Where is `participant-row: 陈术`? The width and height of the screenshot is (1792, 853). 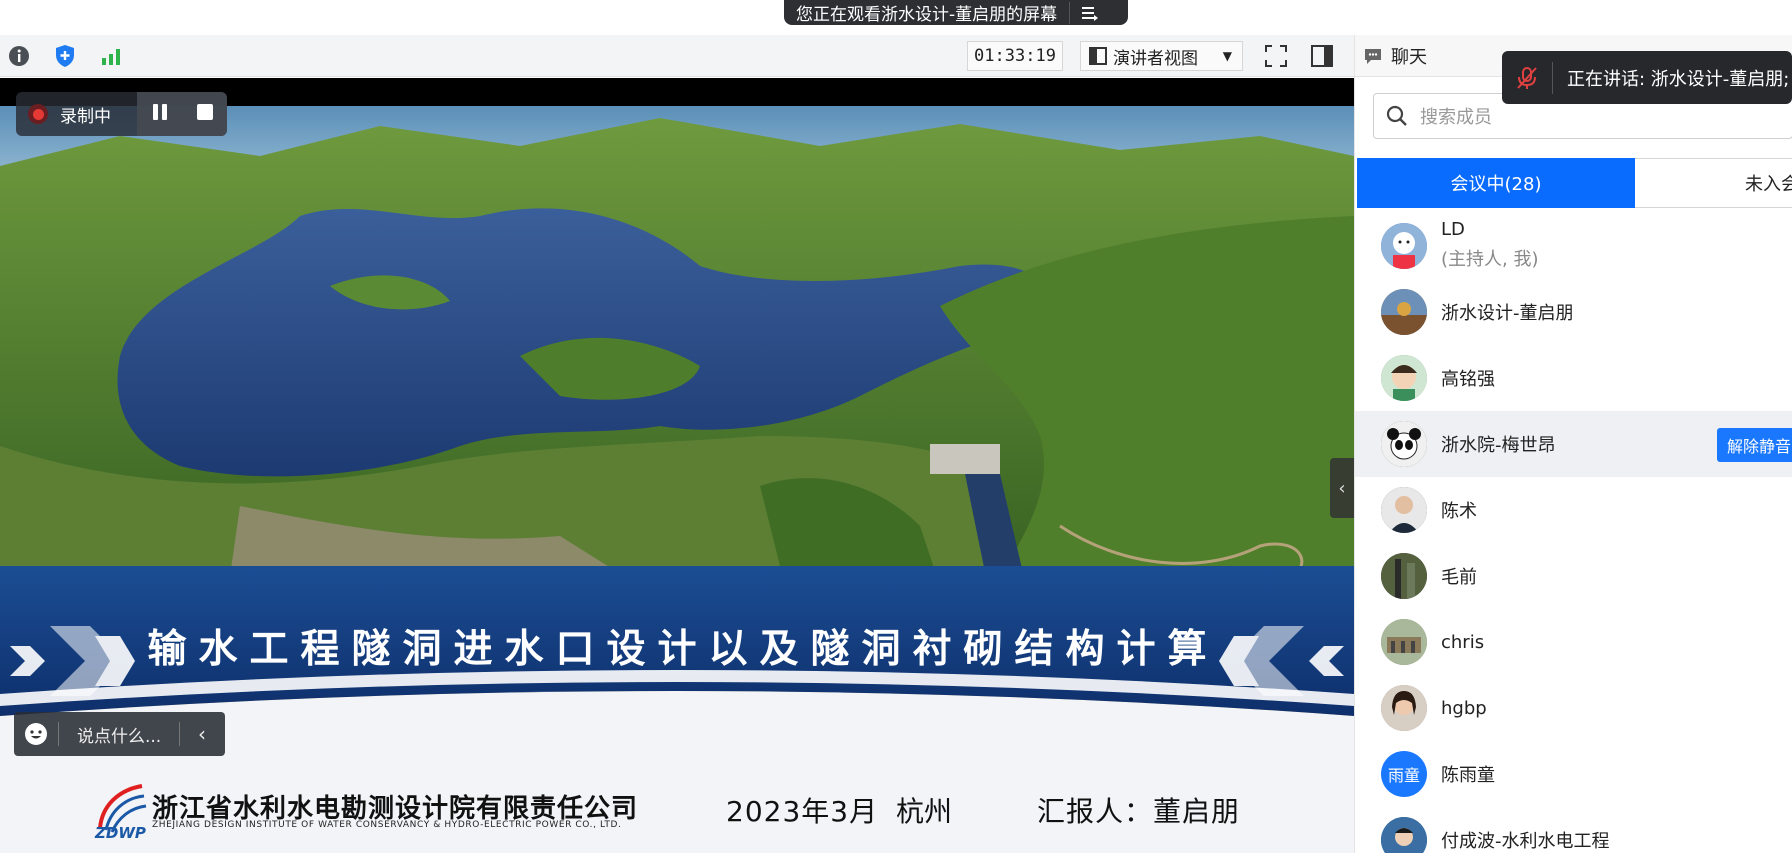 participant-row: 陈术 is located at coordinates (1573, 510).